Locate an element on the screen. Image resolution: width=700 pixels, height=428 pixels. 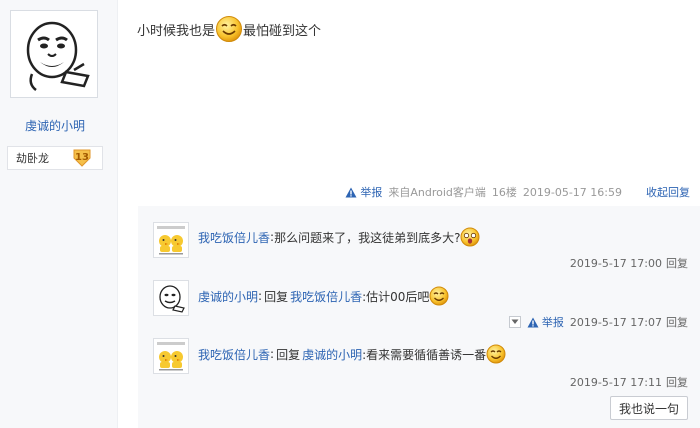
author-avatar is located at coordinates (54, 54).